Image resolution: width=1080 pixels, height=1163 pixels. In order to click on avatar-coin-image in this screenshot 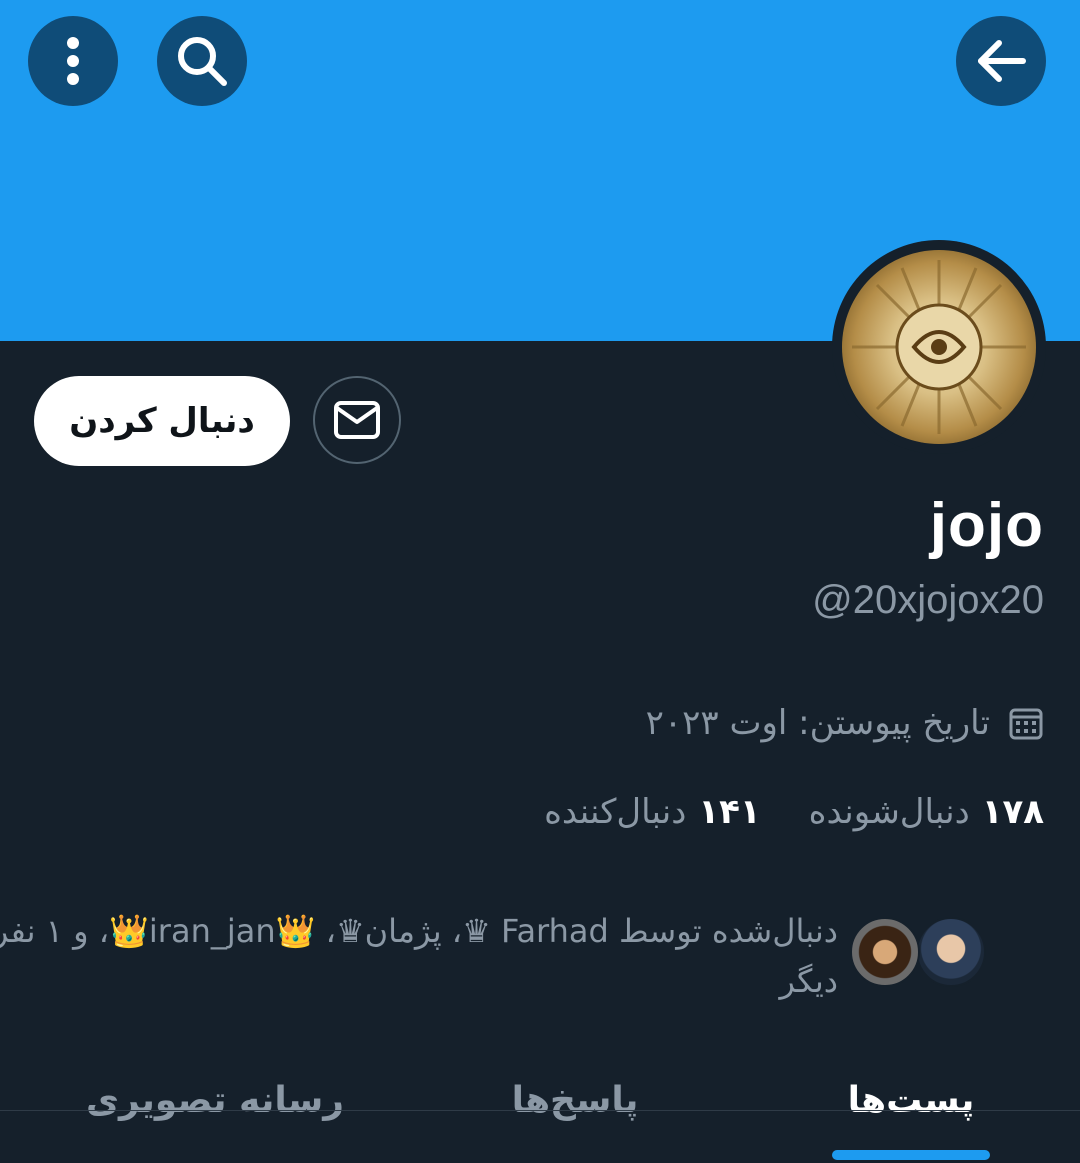, I will do `click(939, 347)`.